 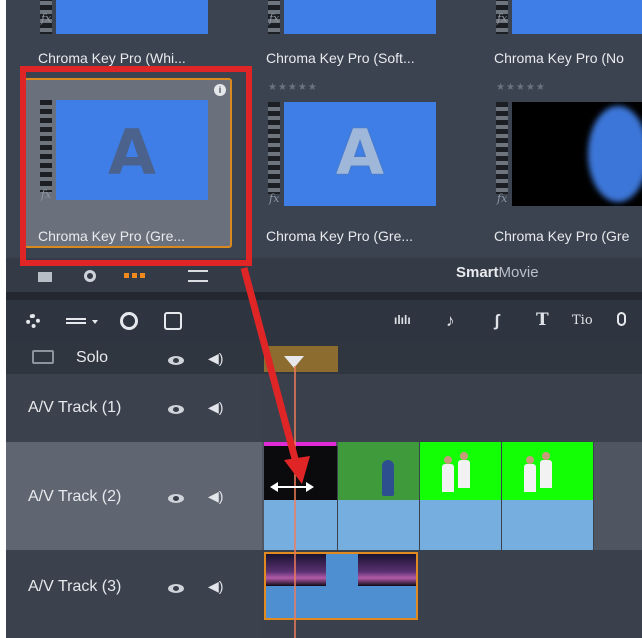 What do you see at coordinates (76, 321) in the screenshot?
I see `list-icon` at bounding box center [76, 321].